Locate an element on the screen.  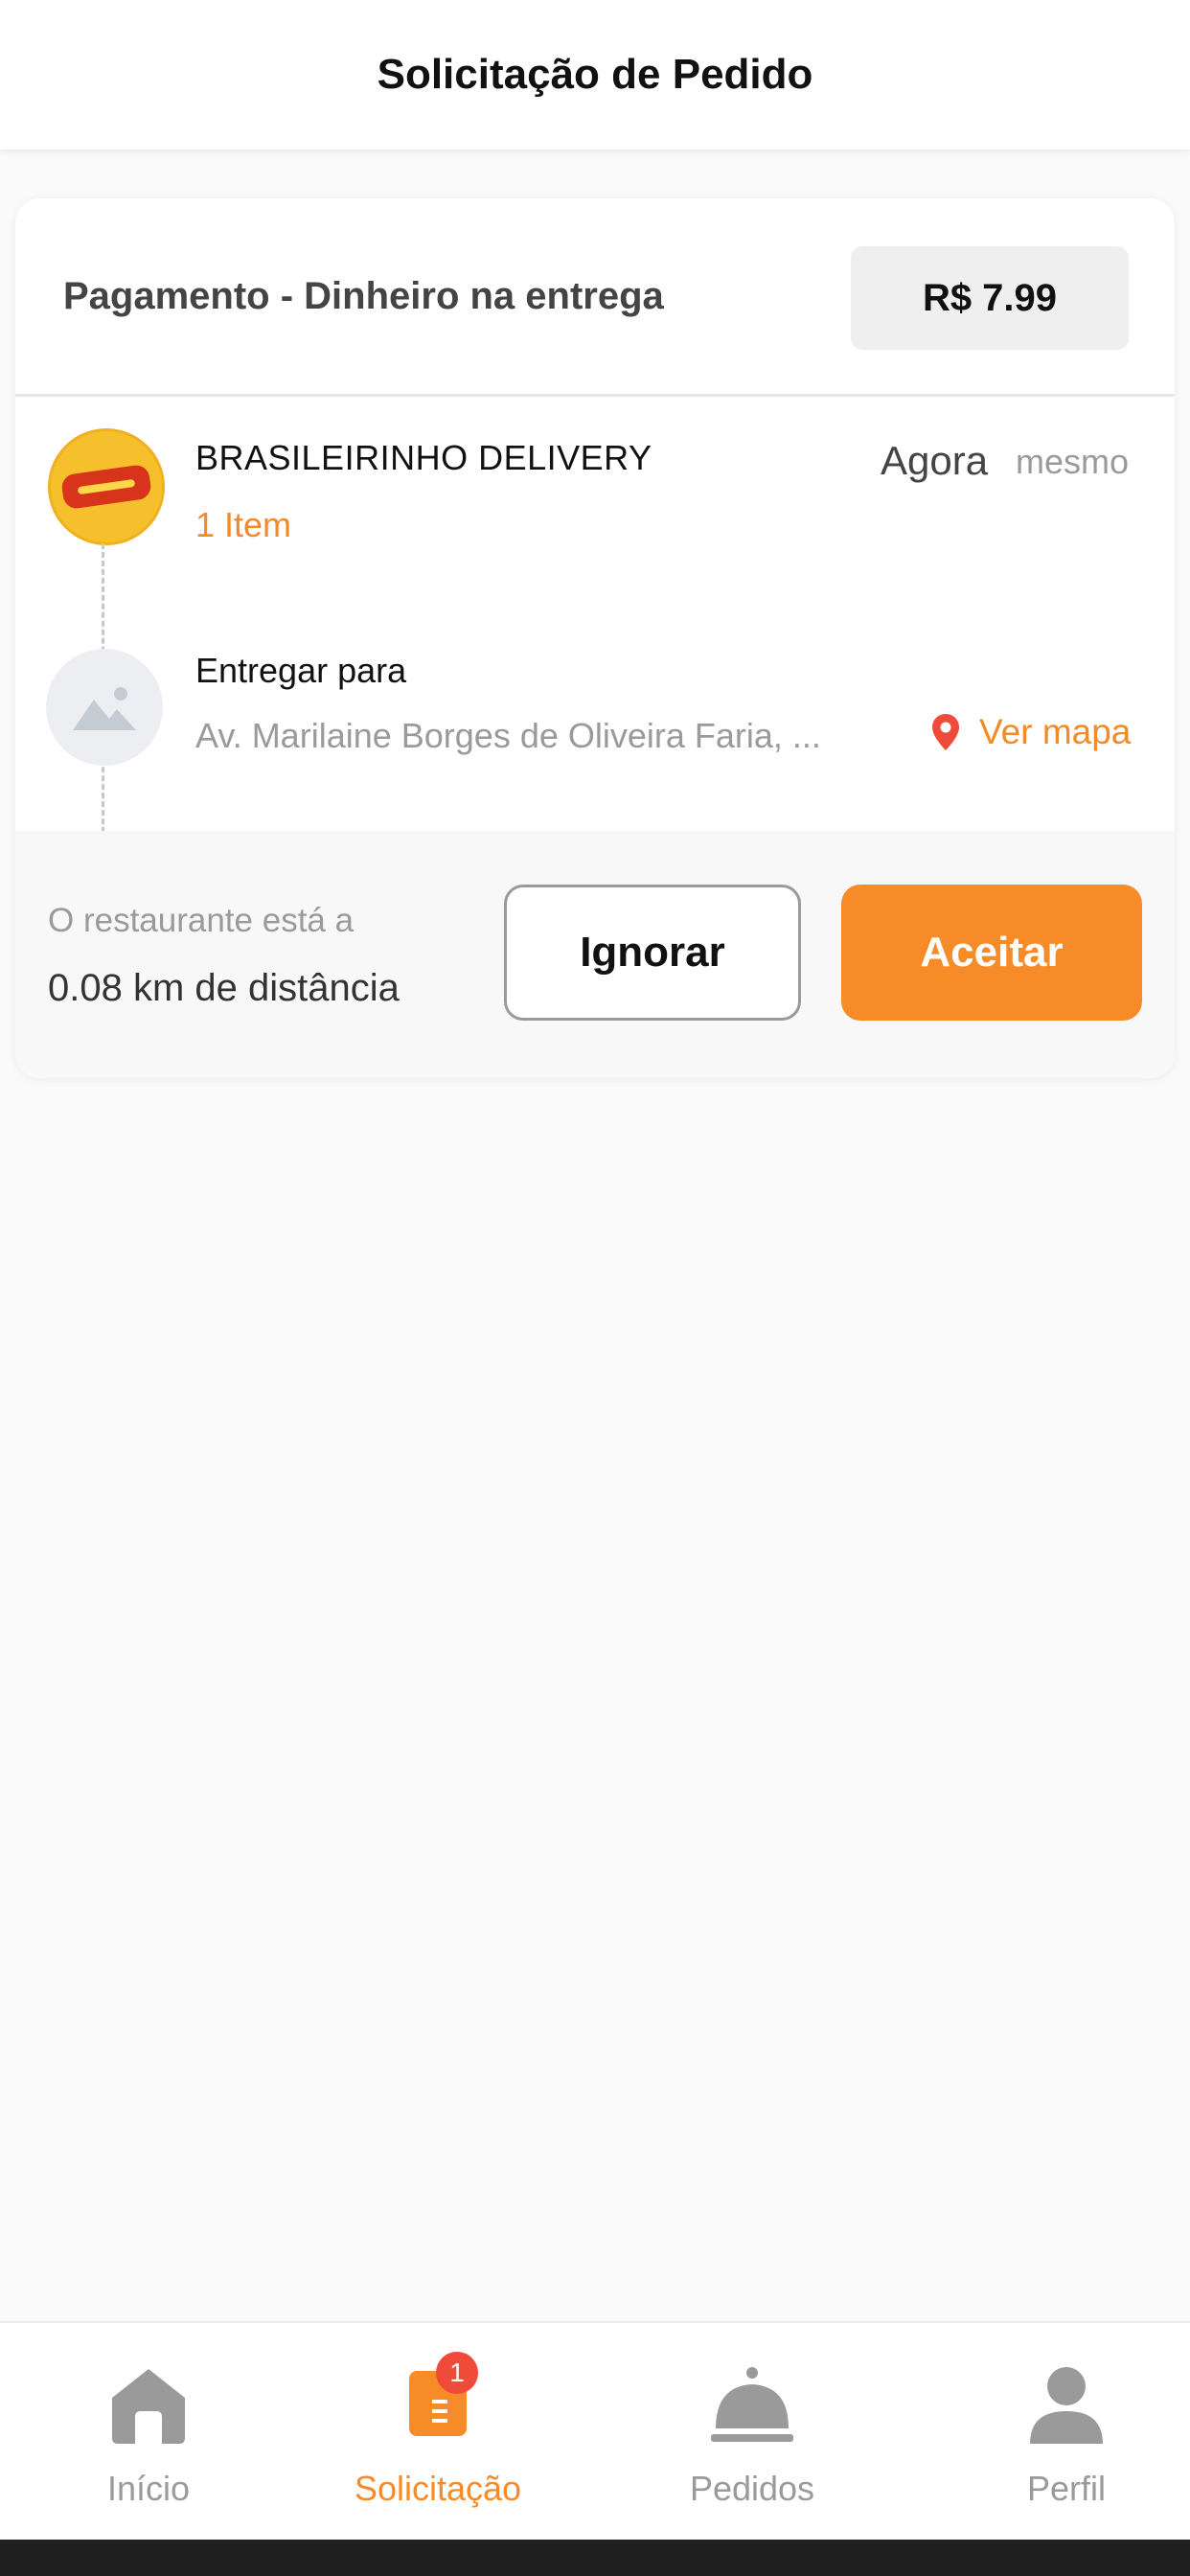
distance-caption: O restaurante está a is located at coordinates (202, 920).